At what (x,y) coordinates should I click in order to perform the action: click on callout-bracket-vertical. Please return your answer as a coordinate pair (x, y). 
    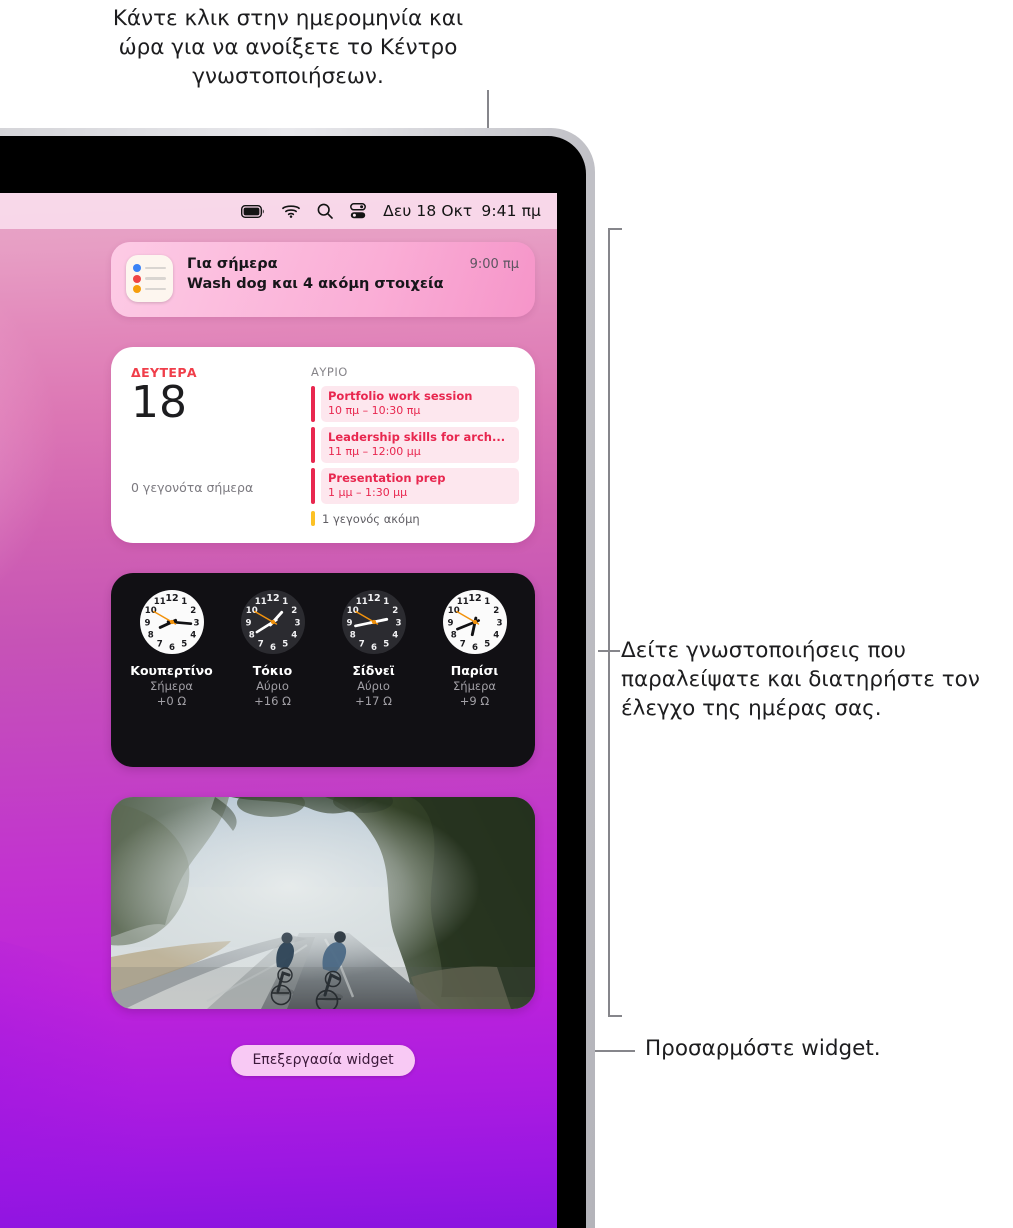
    Looking at the image, I should click on (609, 622).